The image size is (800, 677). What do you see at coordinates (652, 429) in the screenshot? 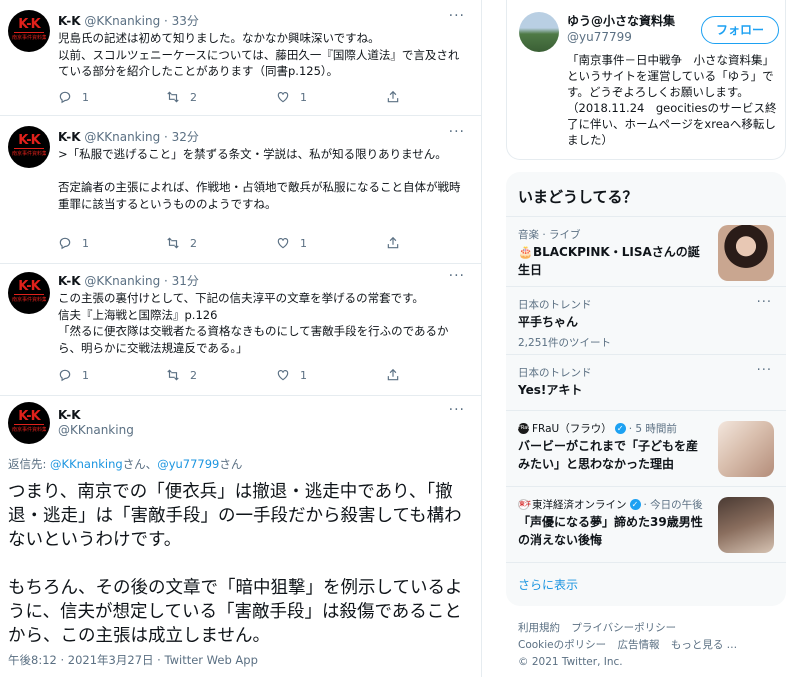
I see `news-time: · 5 時間前` at bounding box center [652, 429].